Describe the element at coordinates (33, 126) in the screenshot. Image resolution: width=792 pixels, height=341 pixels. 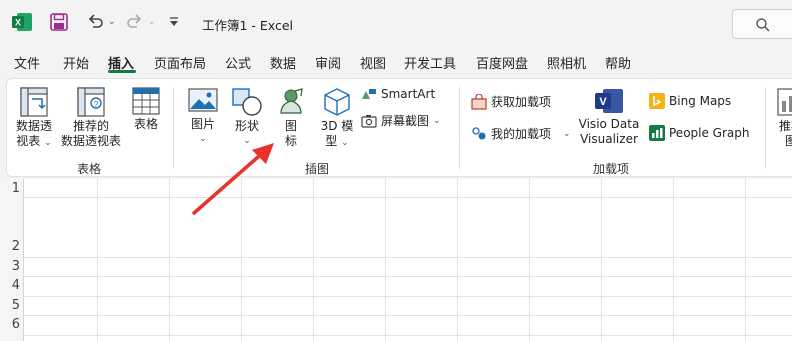
I see `pivot-table-label-1: 数据透` at that location.